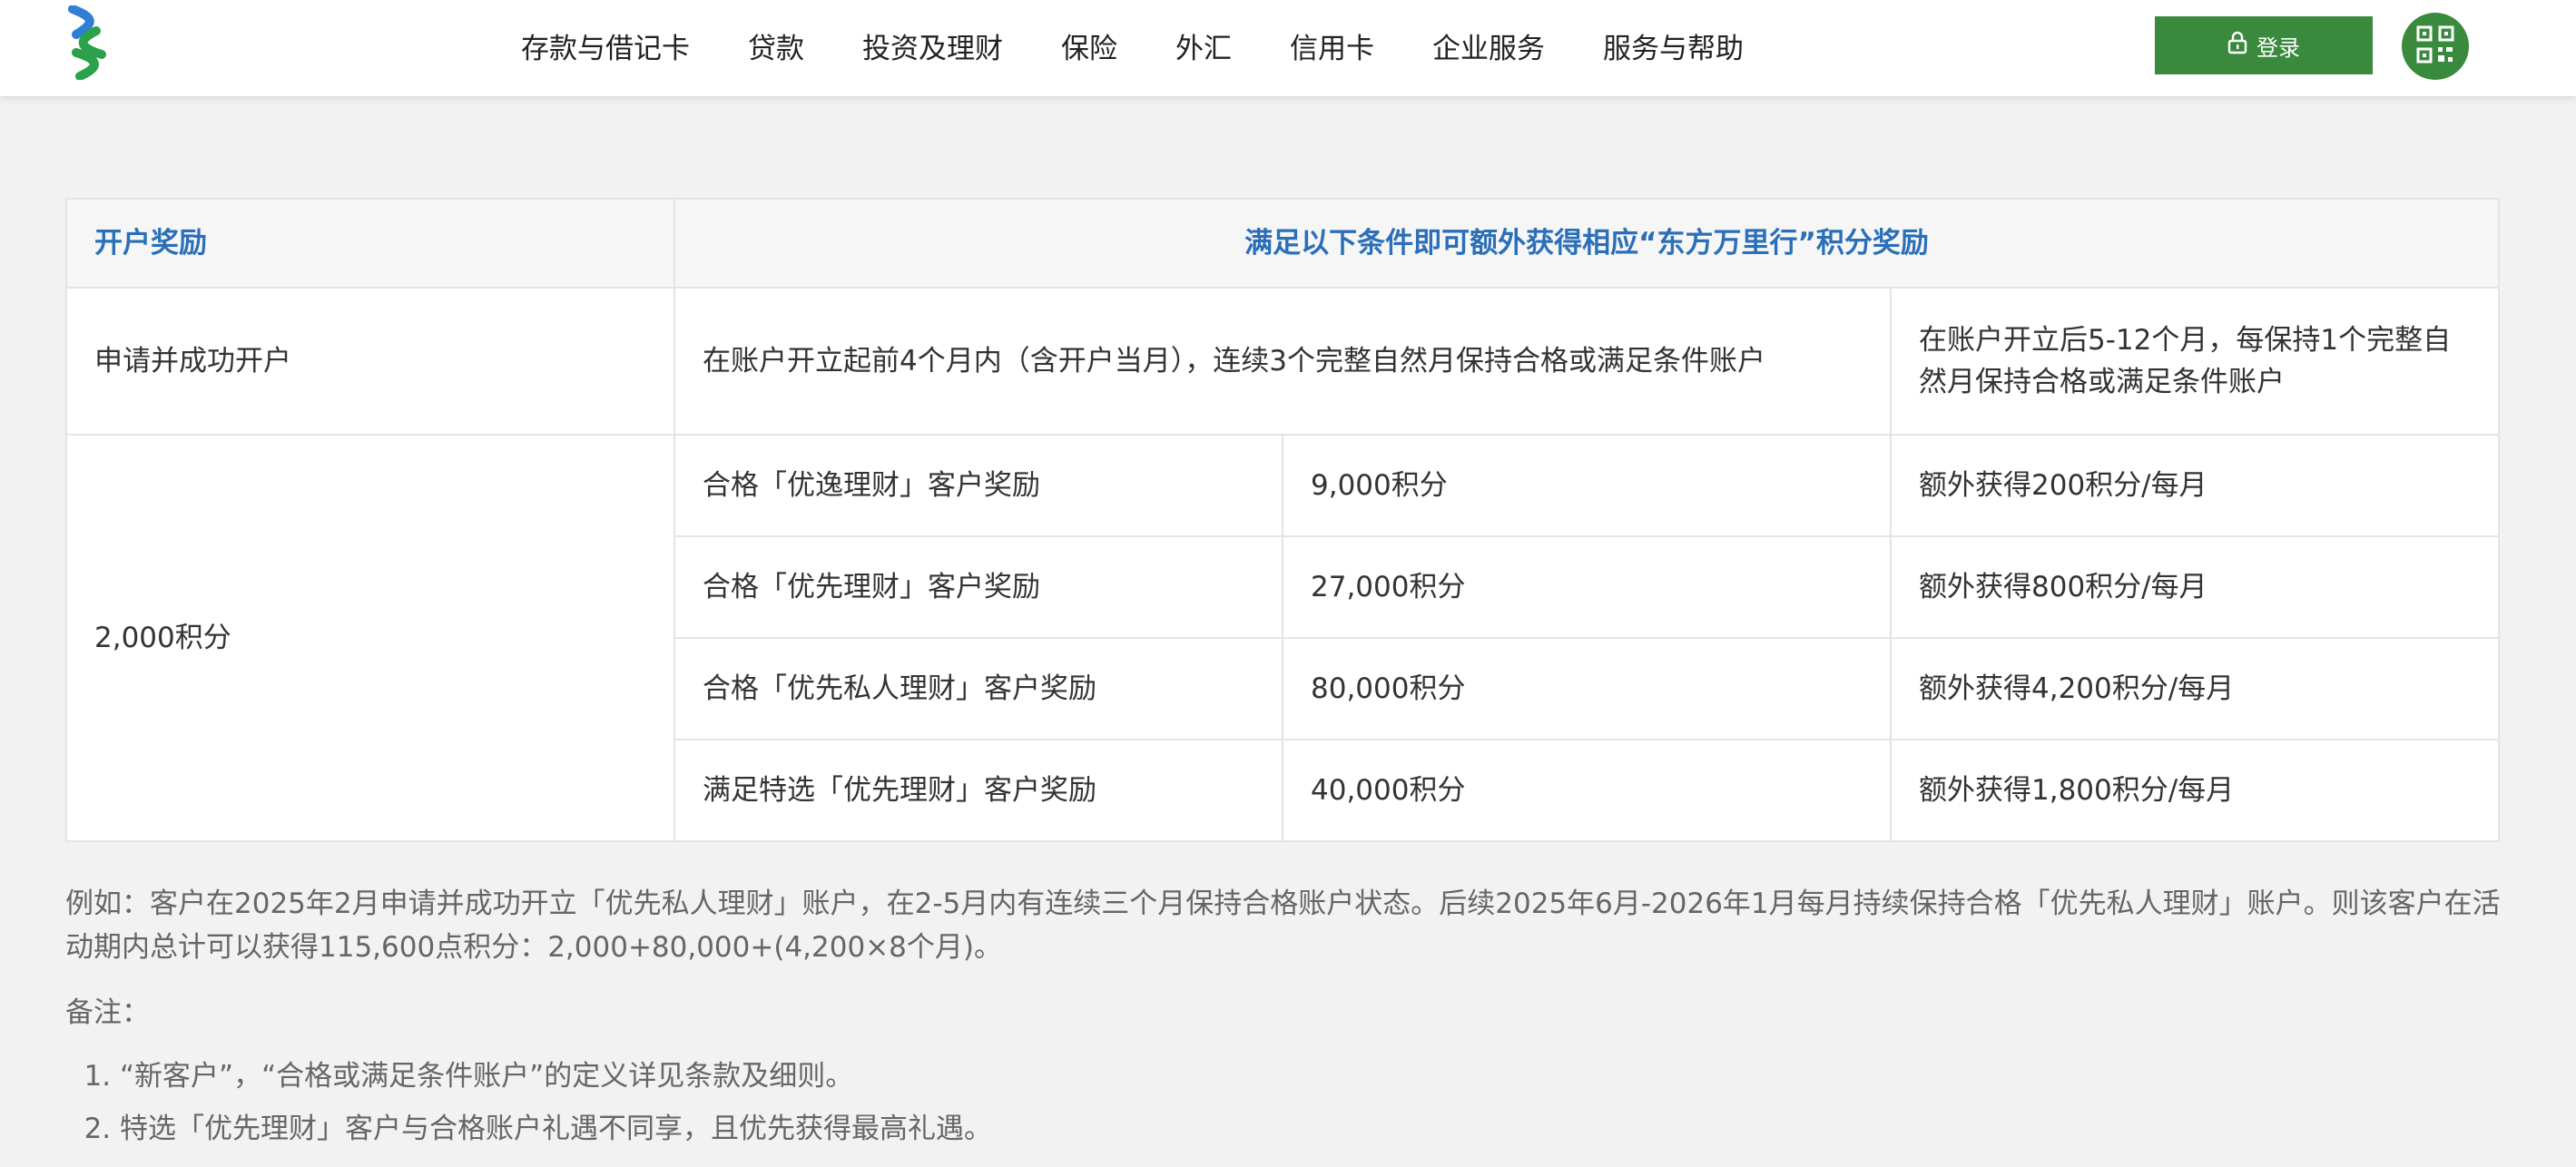  What do you see at coordinates (1587, 486) in the screenshot?
I see `tier-points: 9,000积分` at bounding box center [1587, 486].